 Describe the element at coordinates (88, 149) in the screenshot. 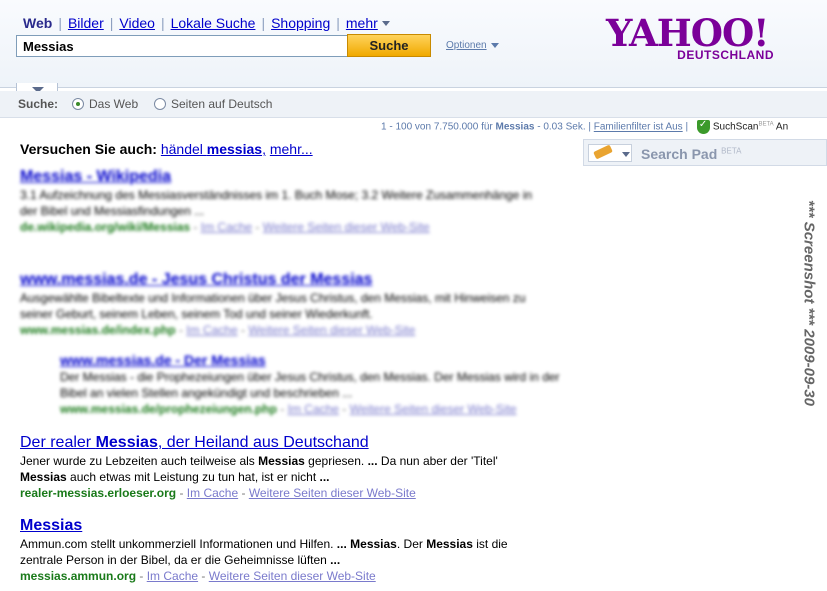

I see `also-try-label: Versuchen Sie auch:` at that location.